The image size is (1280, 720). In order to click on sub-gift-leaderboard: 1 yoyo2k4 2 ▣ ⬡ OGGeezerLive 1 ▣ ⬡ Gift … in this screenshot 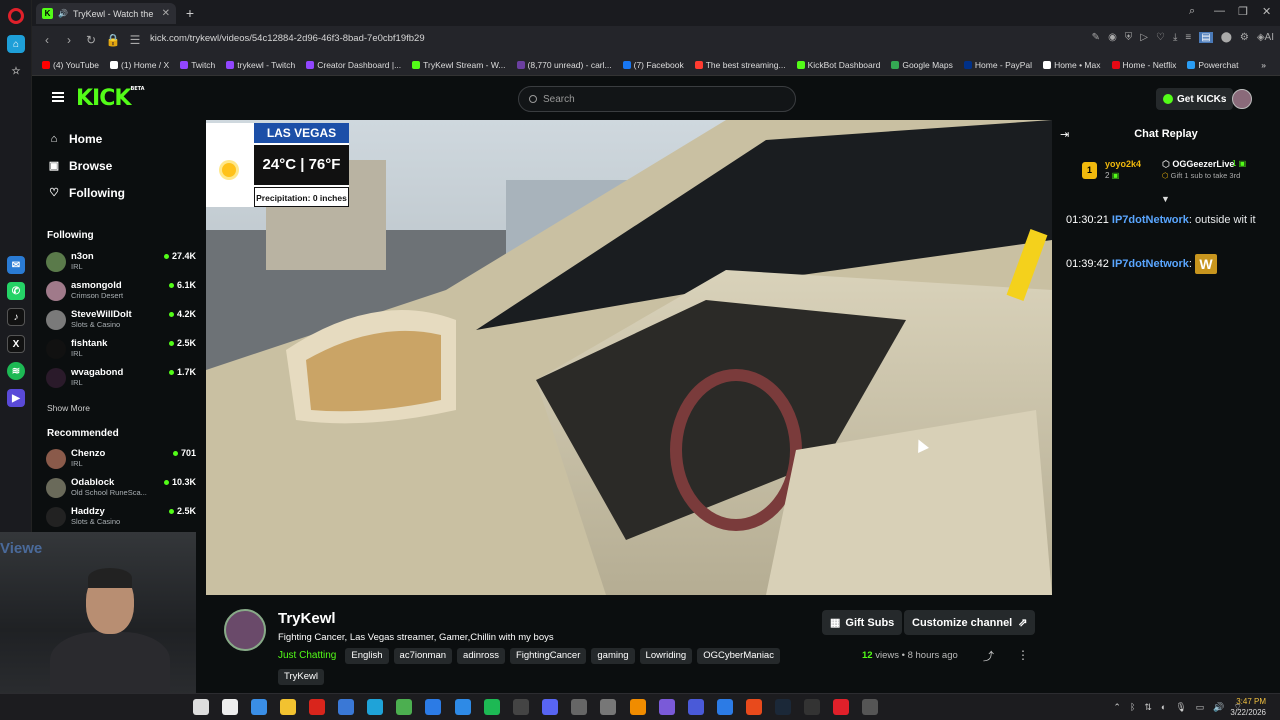, I will do `click(1169, 172)`.